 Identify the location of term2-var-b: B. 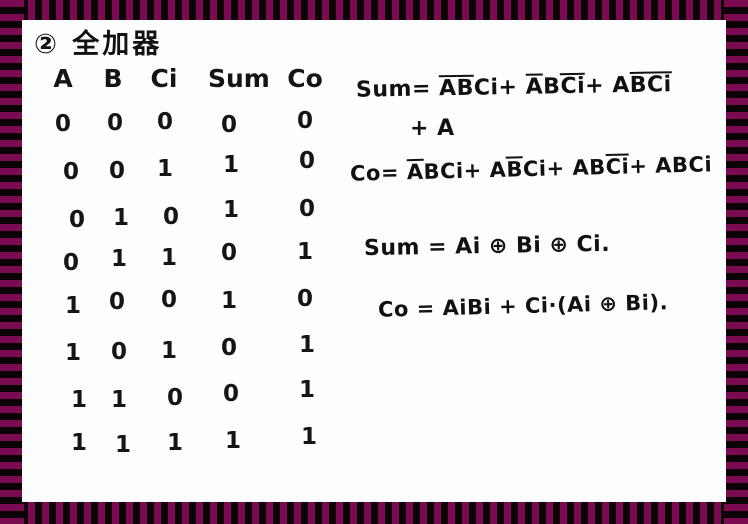
(551, 87).